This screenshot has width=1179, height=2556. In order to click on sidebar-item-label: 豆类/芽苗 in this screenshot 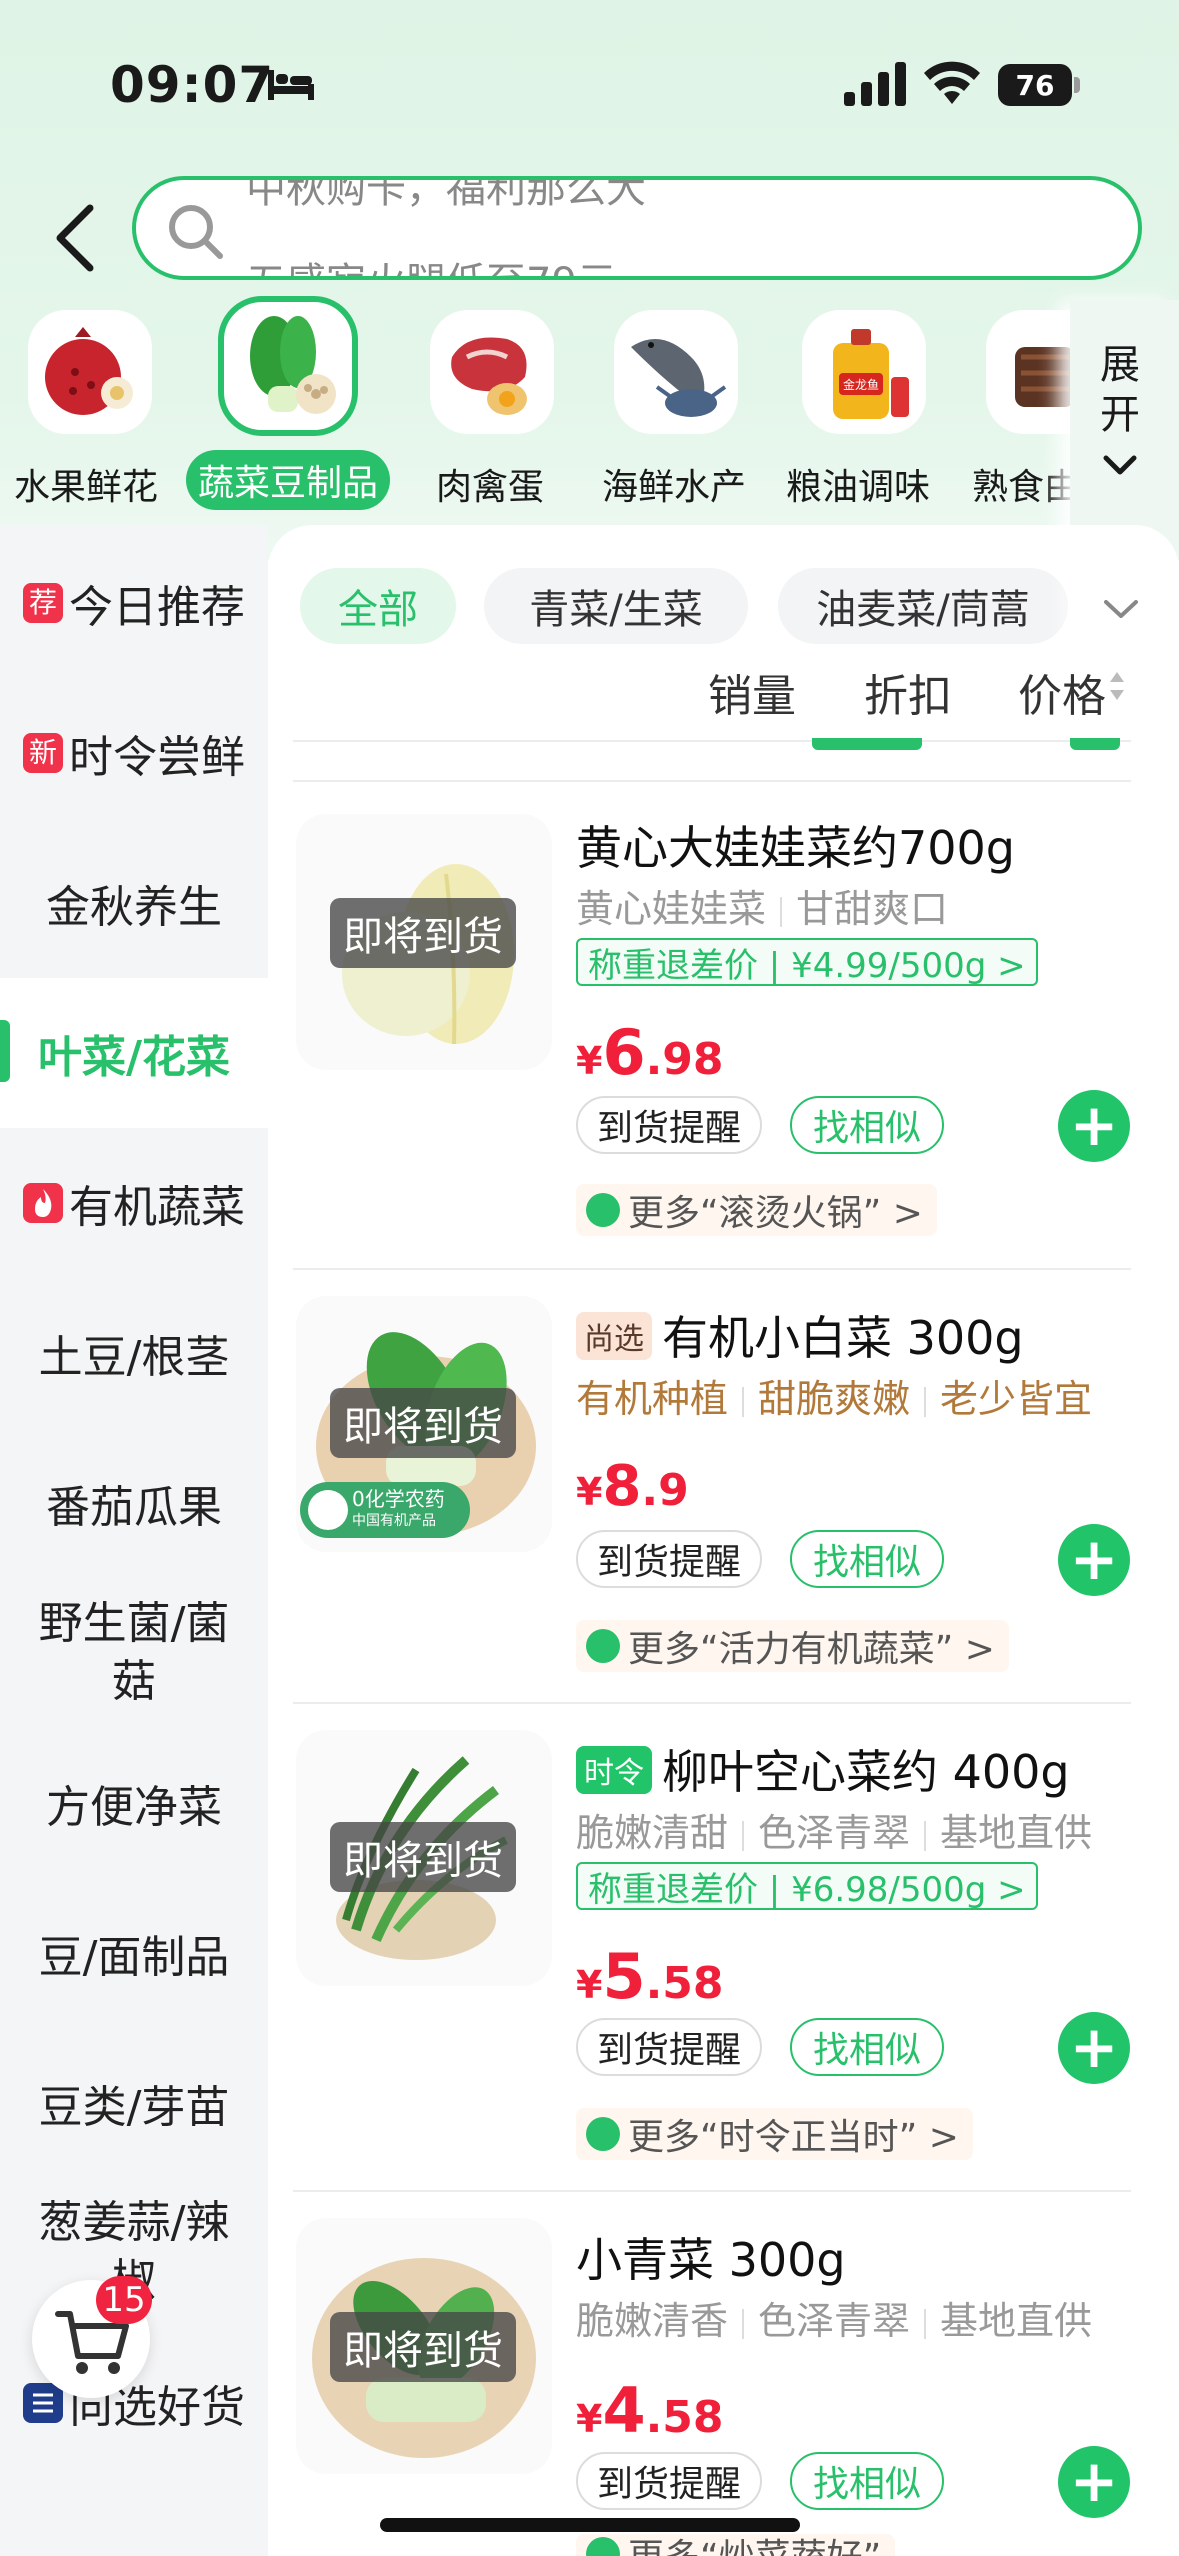, I will do `click(134, 2107)`.